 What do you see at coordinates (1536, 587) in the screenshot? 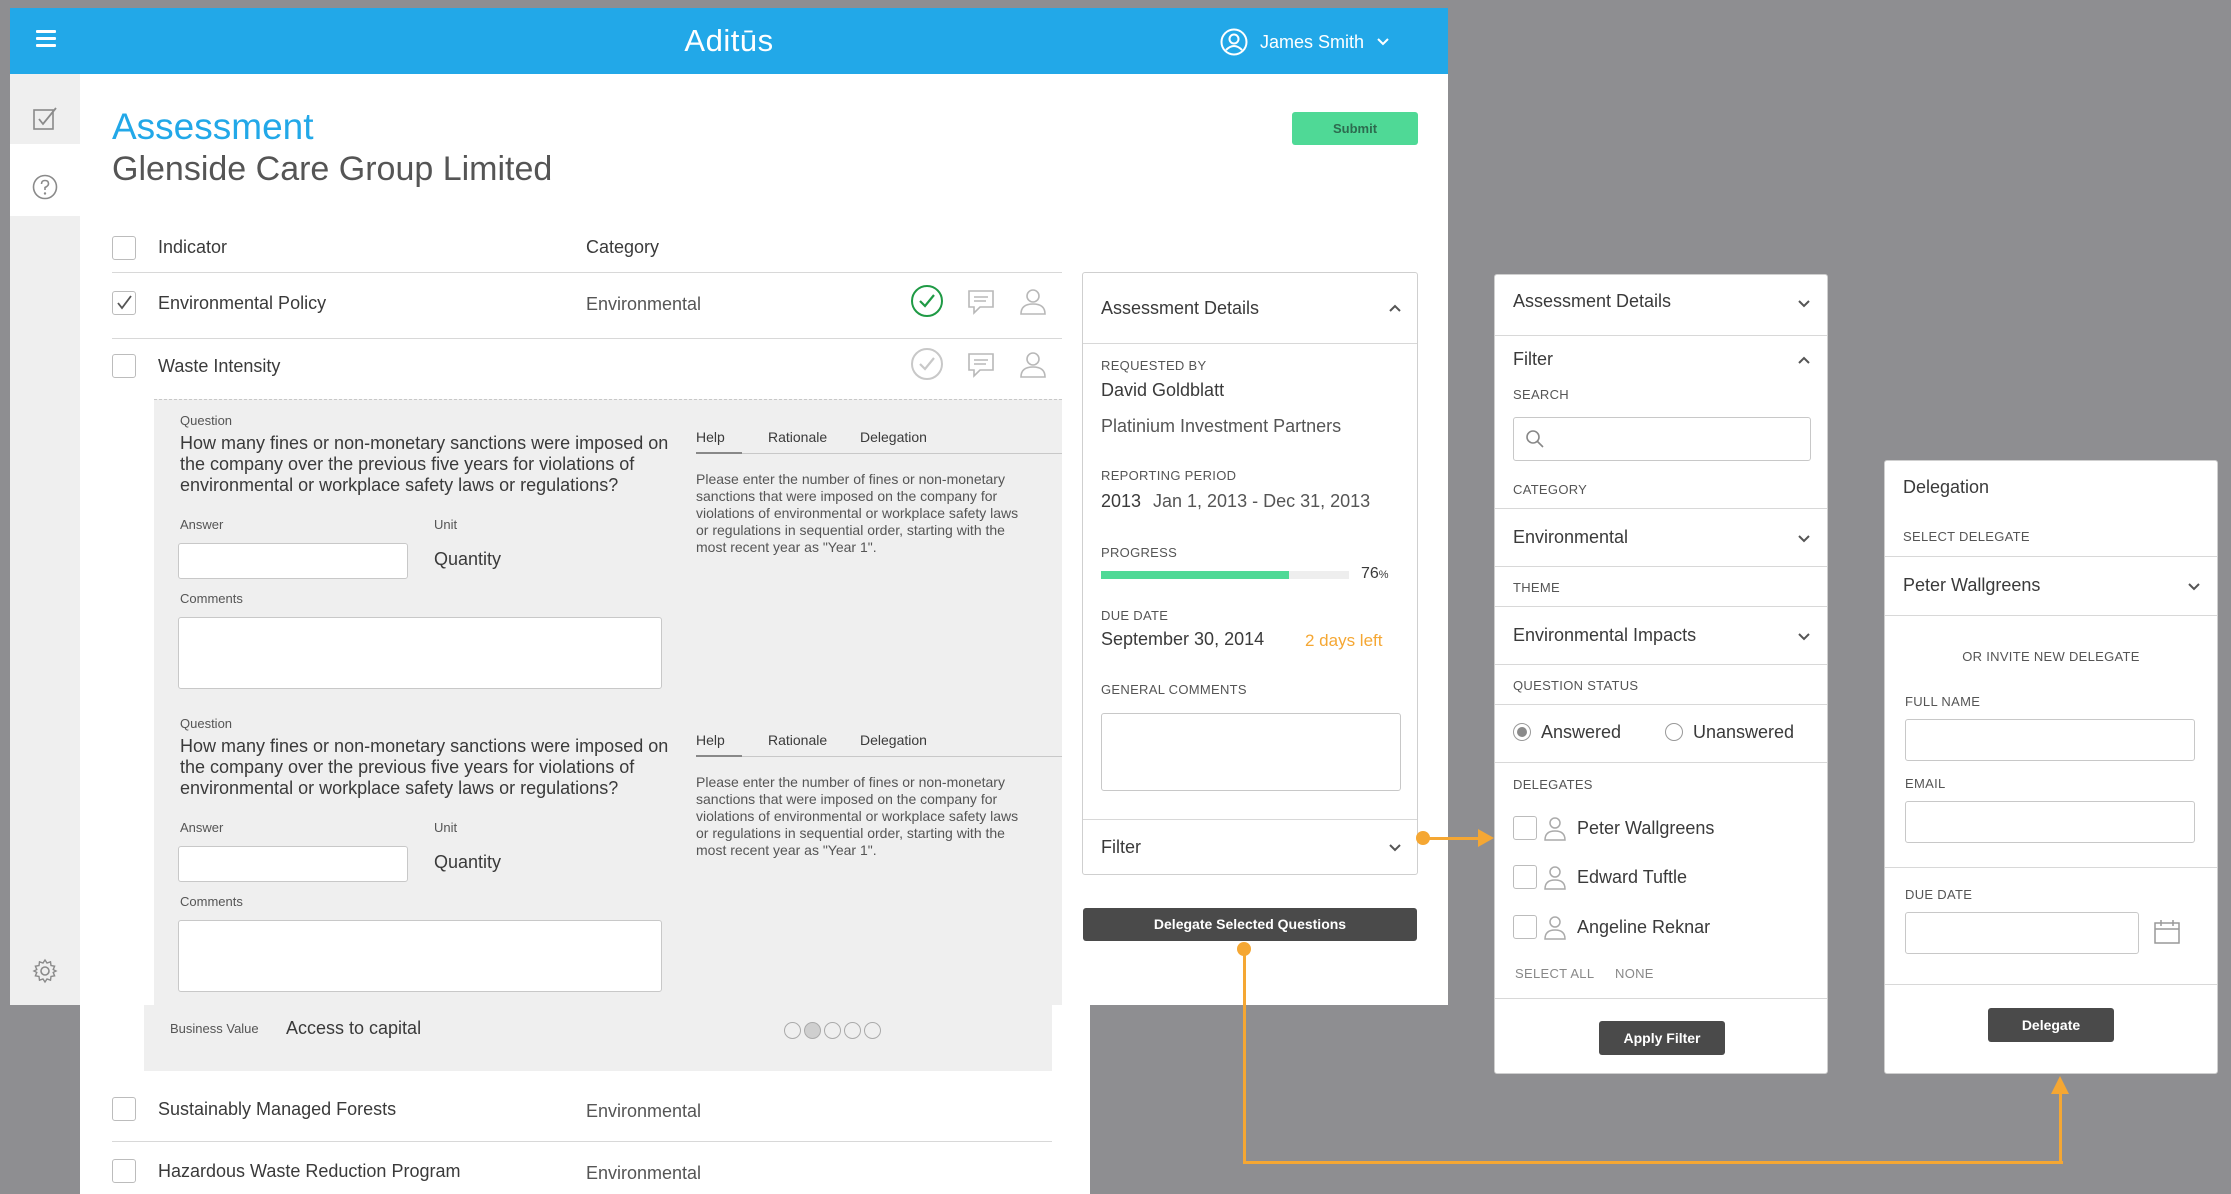
I see `theme-label: THEME` at bounding box center [1536, 587].